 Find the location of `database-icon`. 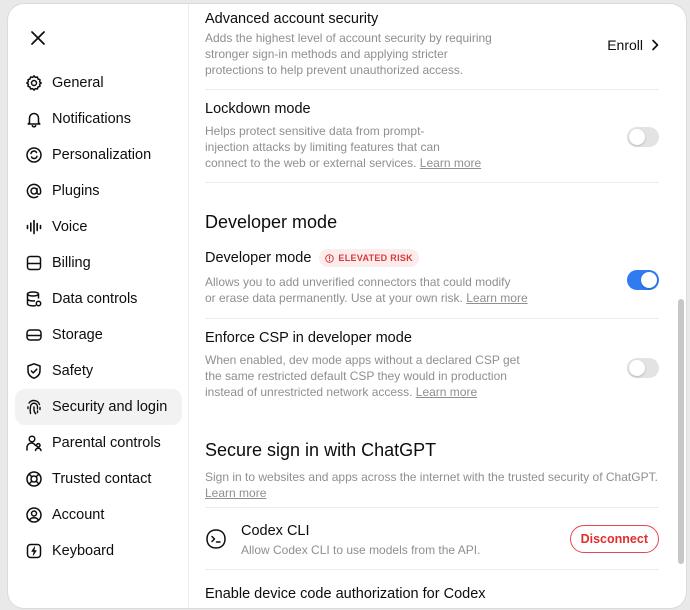

database-icon is located at coordinates (34, 299).